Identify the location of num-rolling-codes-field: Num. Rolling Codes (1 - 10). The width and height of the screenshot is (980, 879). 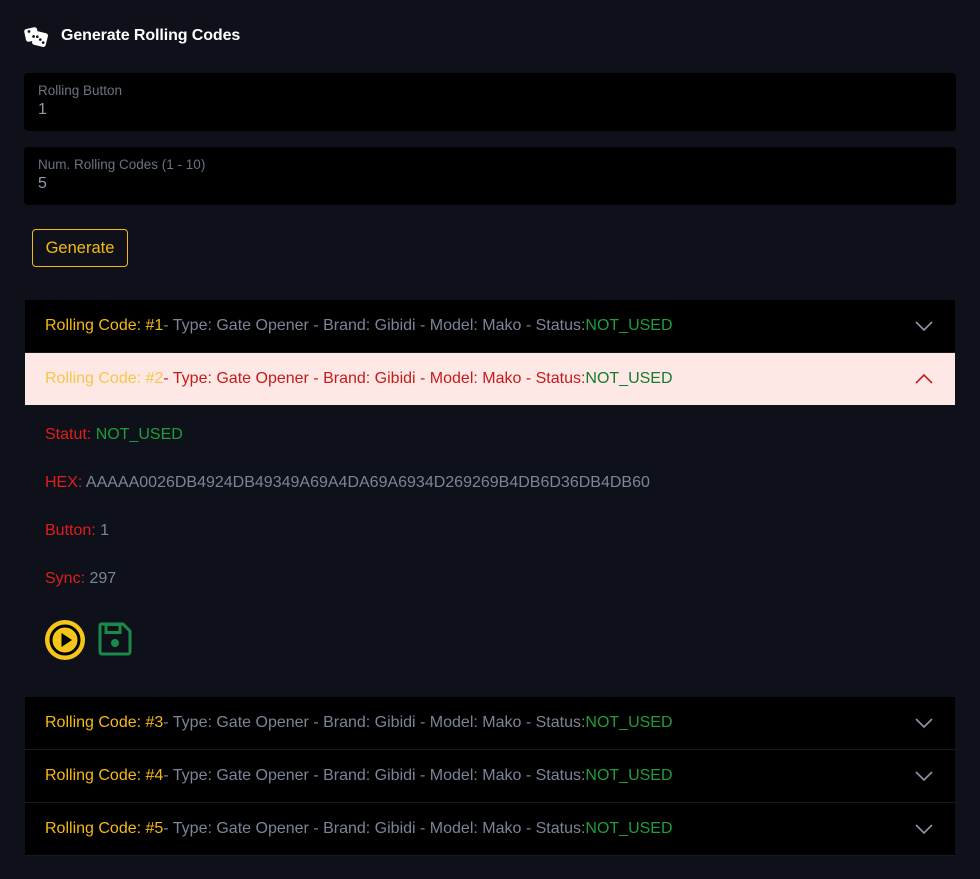
(490, 176).